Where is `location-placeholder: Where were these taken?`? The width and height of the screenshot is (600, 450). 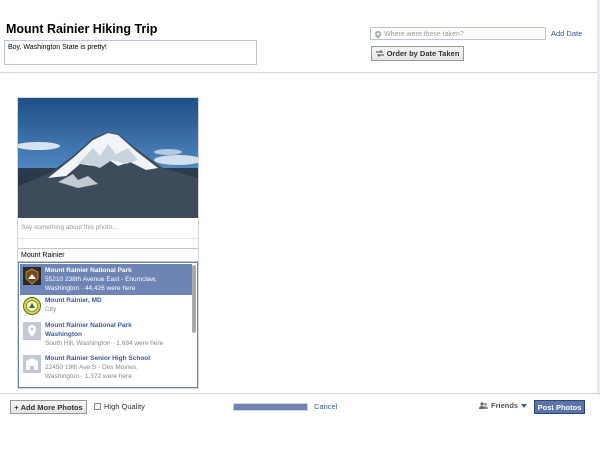
location-placeholder: Where were these taken? is located at coordinates (424, 34).